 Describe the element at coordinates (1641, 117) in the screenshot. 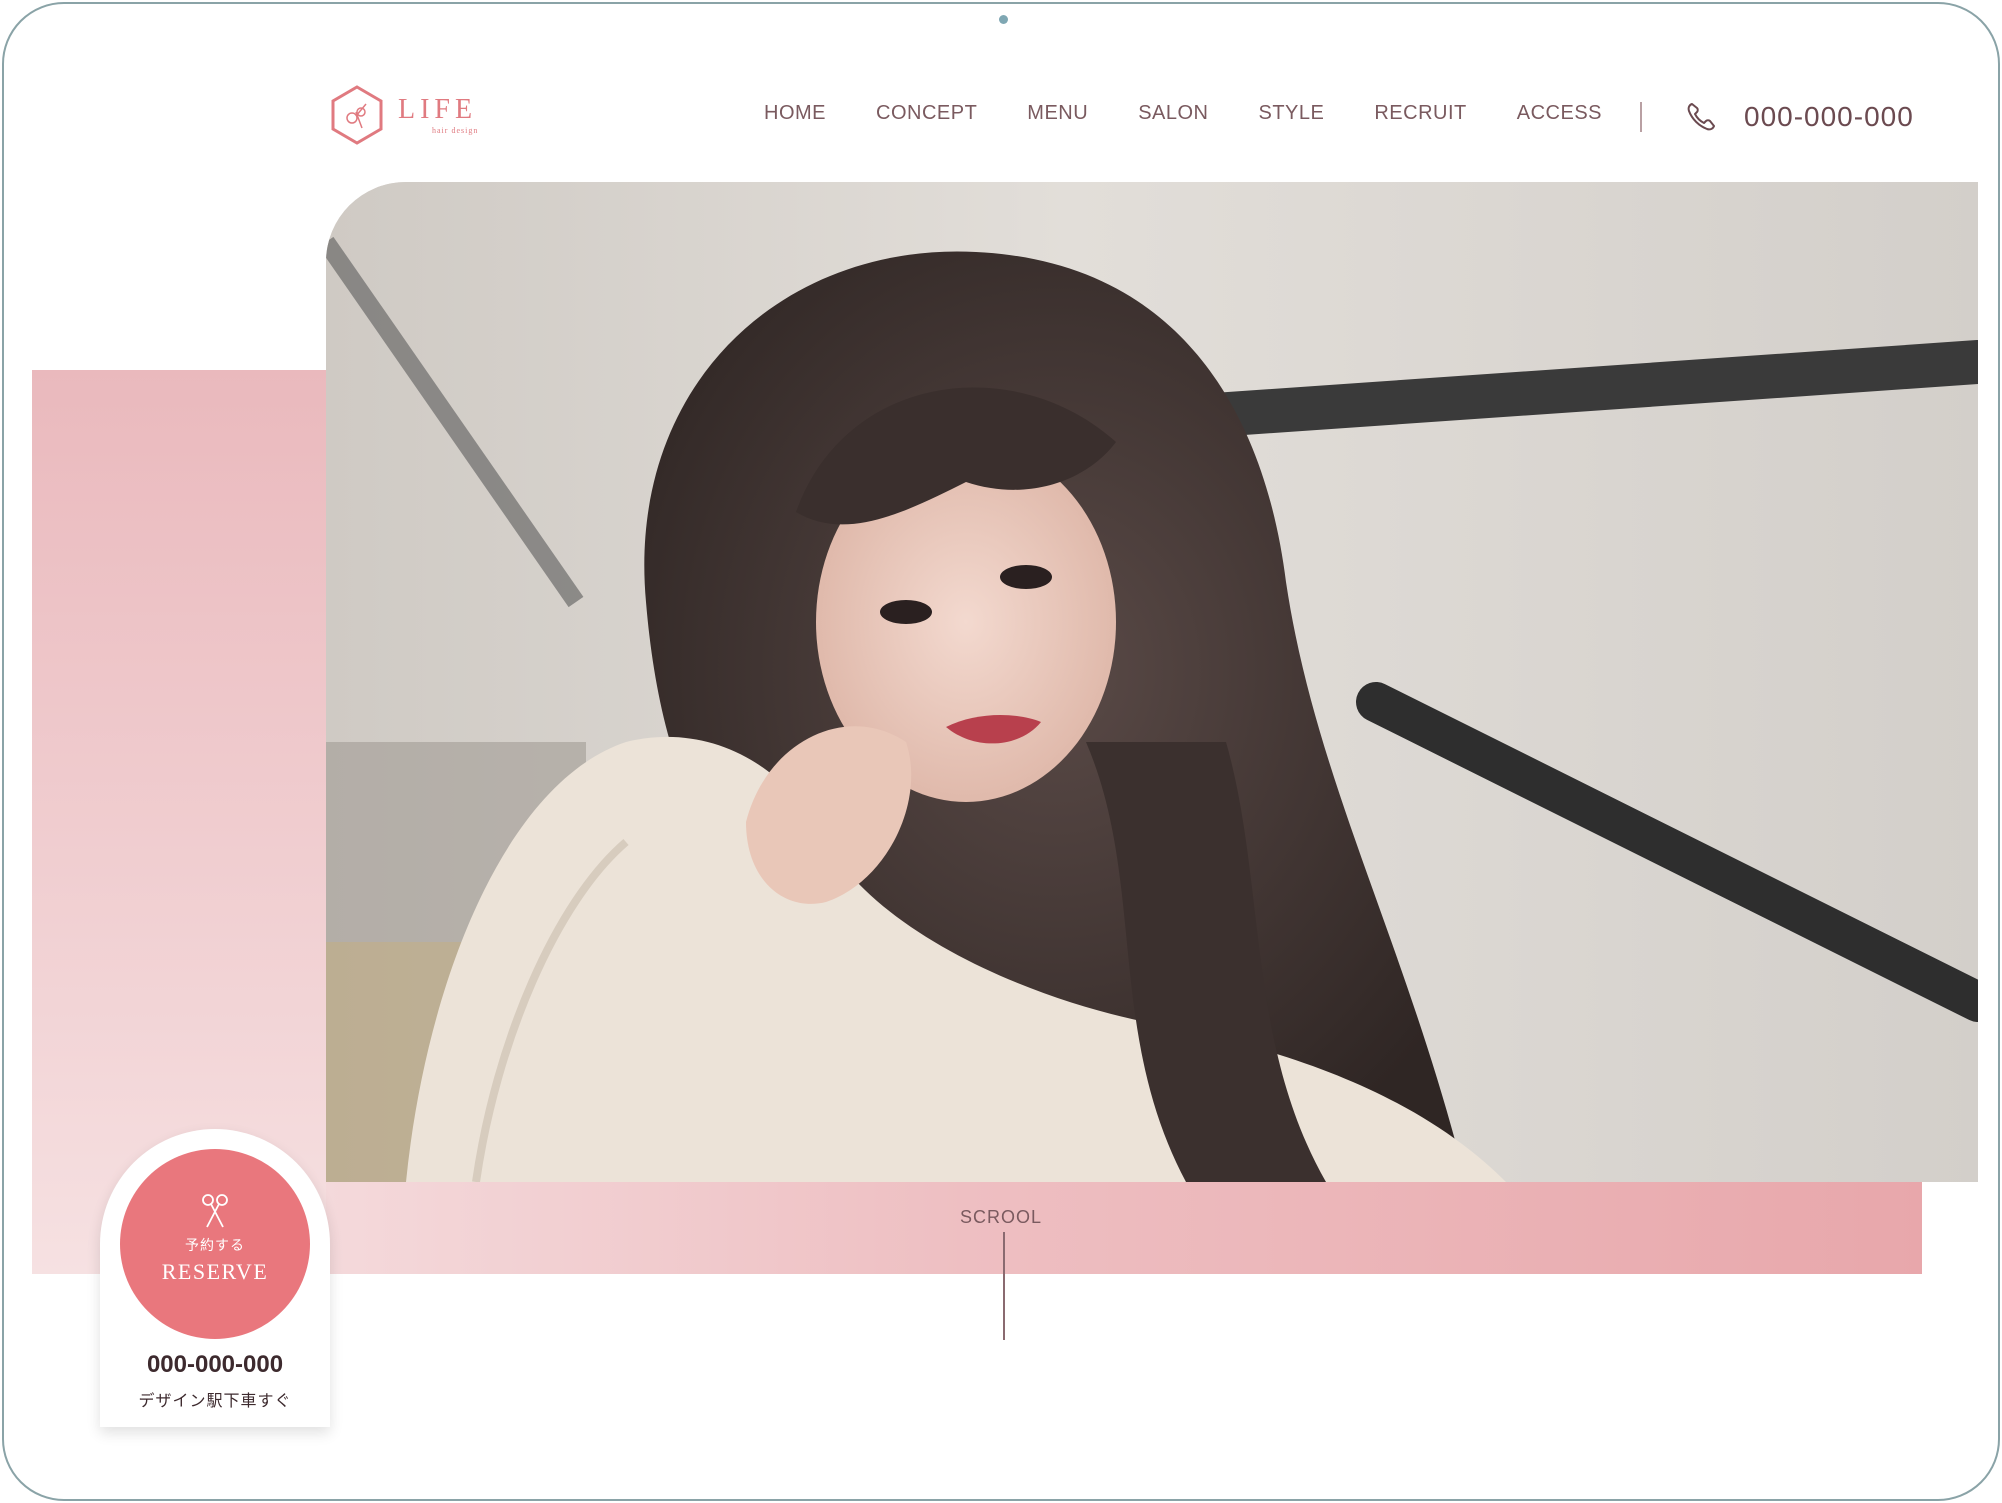

I see `nav-divider` at that location.